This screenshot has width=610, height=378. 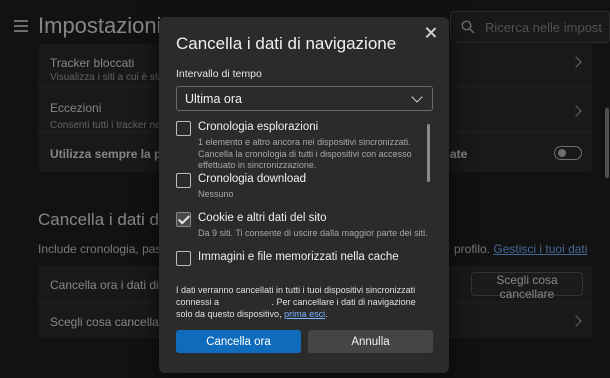 I want to click on sign-out-link: prima esci, so click(x=304, y=314).